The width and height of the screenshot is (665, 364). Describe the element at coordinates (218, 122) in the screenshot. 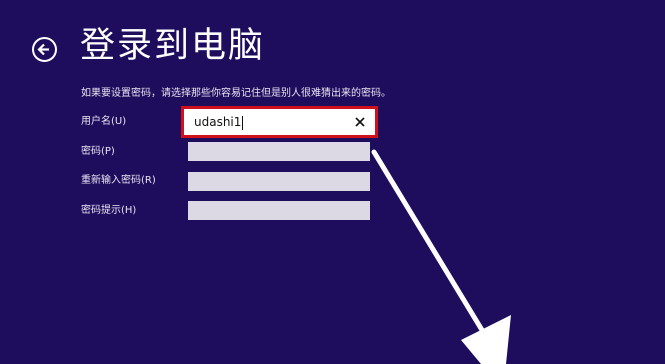

I see `username-value: udashi1` at that location.